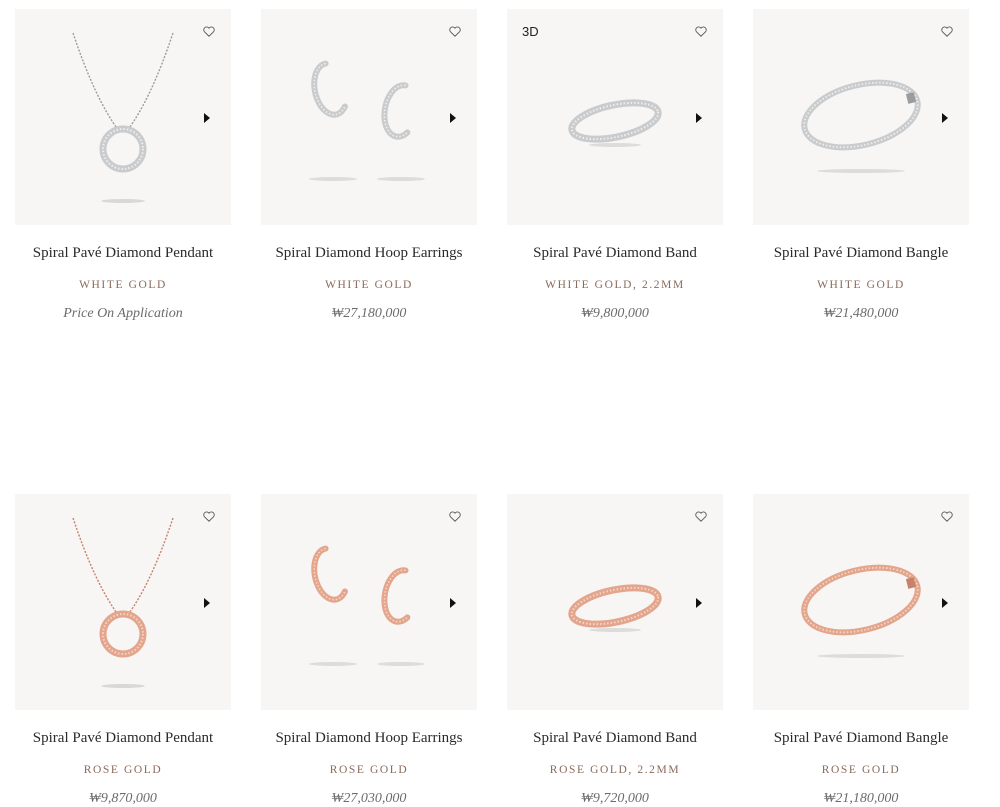  What do you see at coordinates (369, 313) in the screenshot?
I see `product-price: ₩27,180,000` at bounding box center [369, 313].